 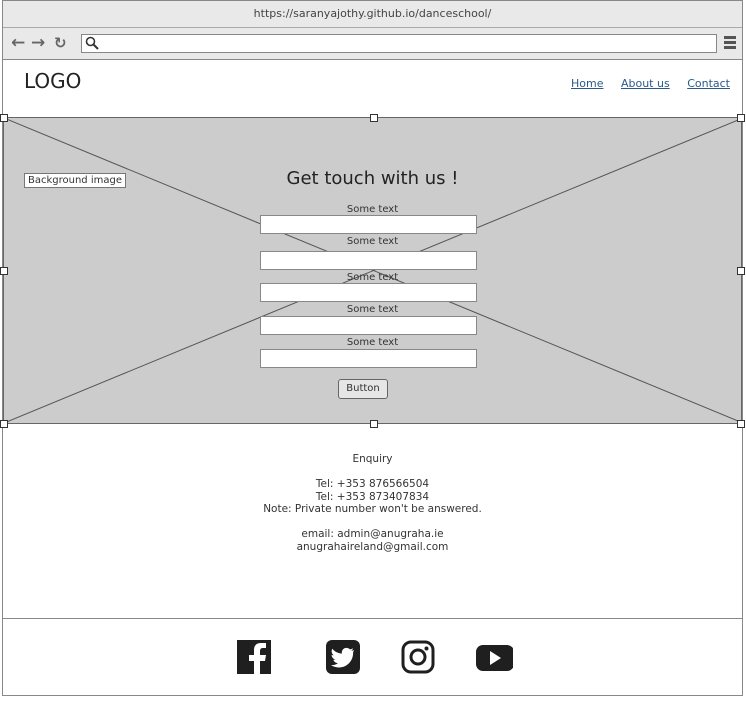 What do you see at coordinates (372, 484) in the screenshot?
I see `phone-1: Tel: +353 876566504` at bounding box center [372, 484].